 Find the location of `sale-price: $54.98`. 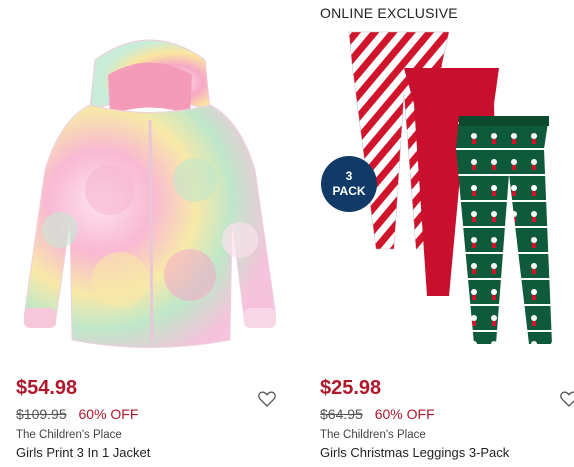

sale-price: $54.98 is located at coordinates (47, 388).